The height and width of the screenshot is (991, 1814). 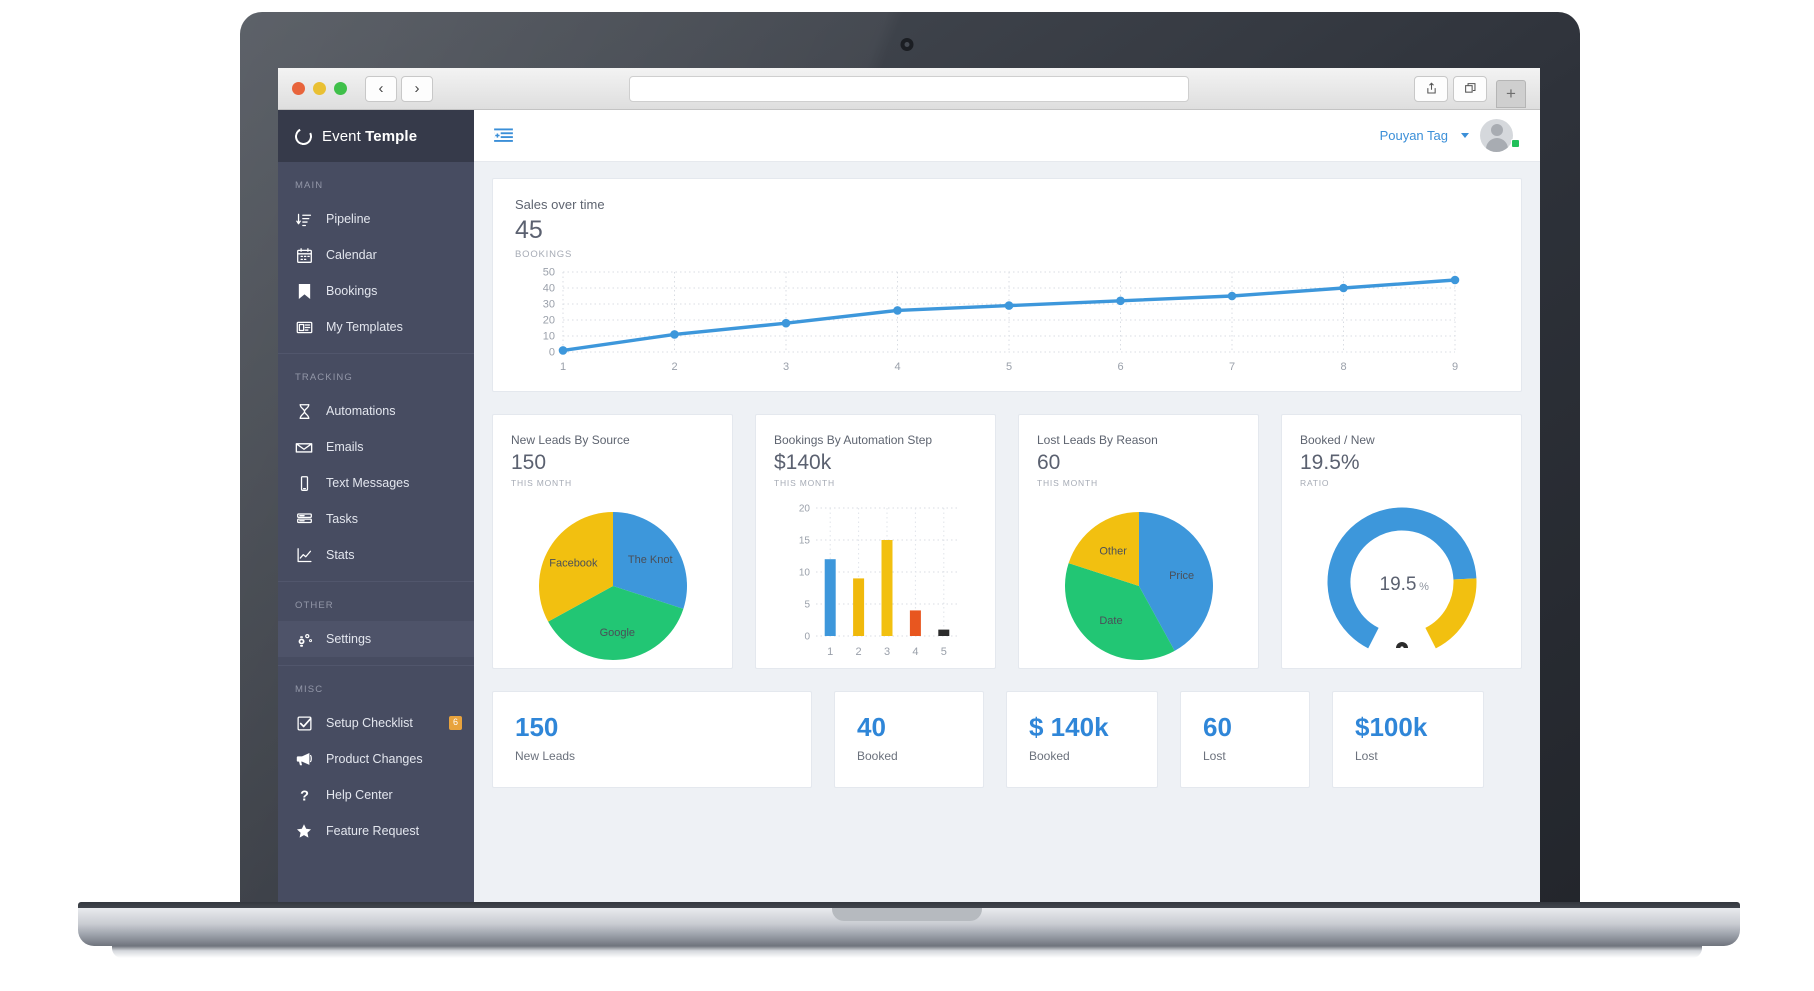 I want to click on sidebar-item-calendar: Calendar, so click(x=376, y=255).